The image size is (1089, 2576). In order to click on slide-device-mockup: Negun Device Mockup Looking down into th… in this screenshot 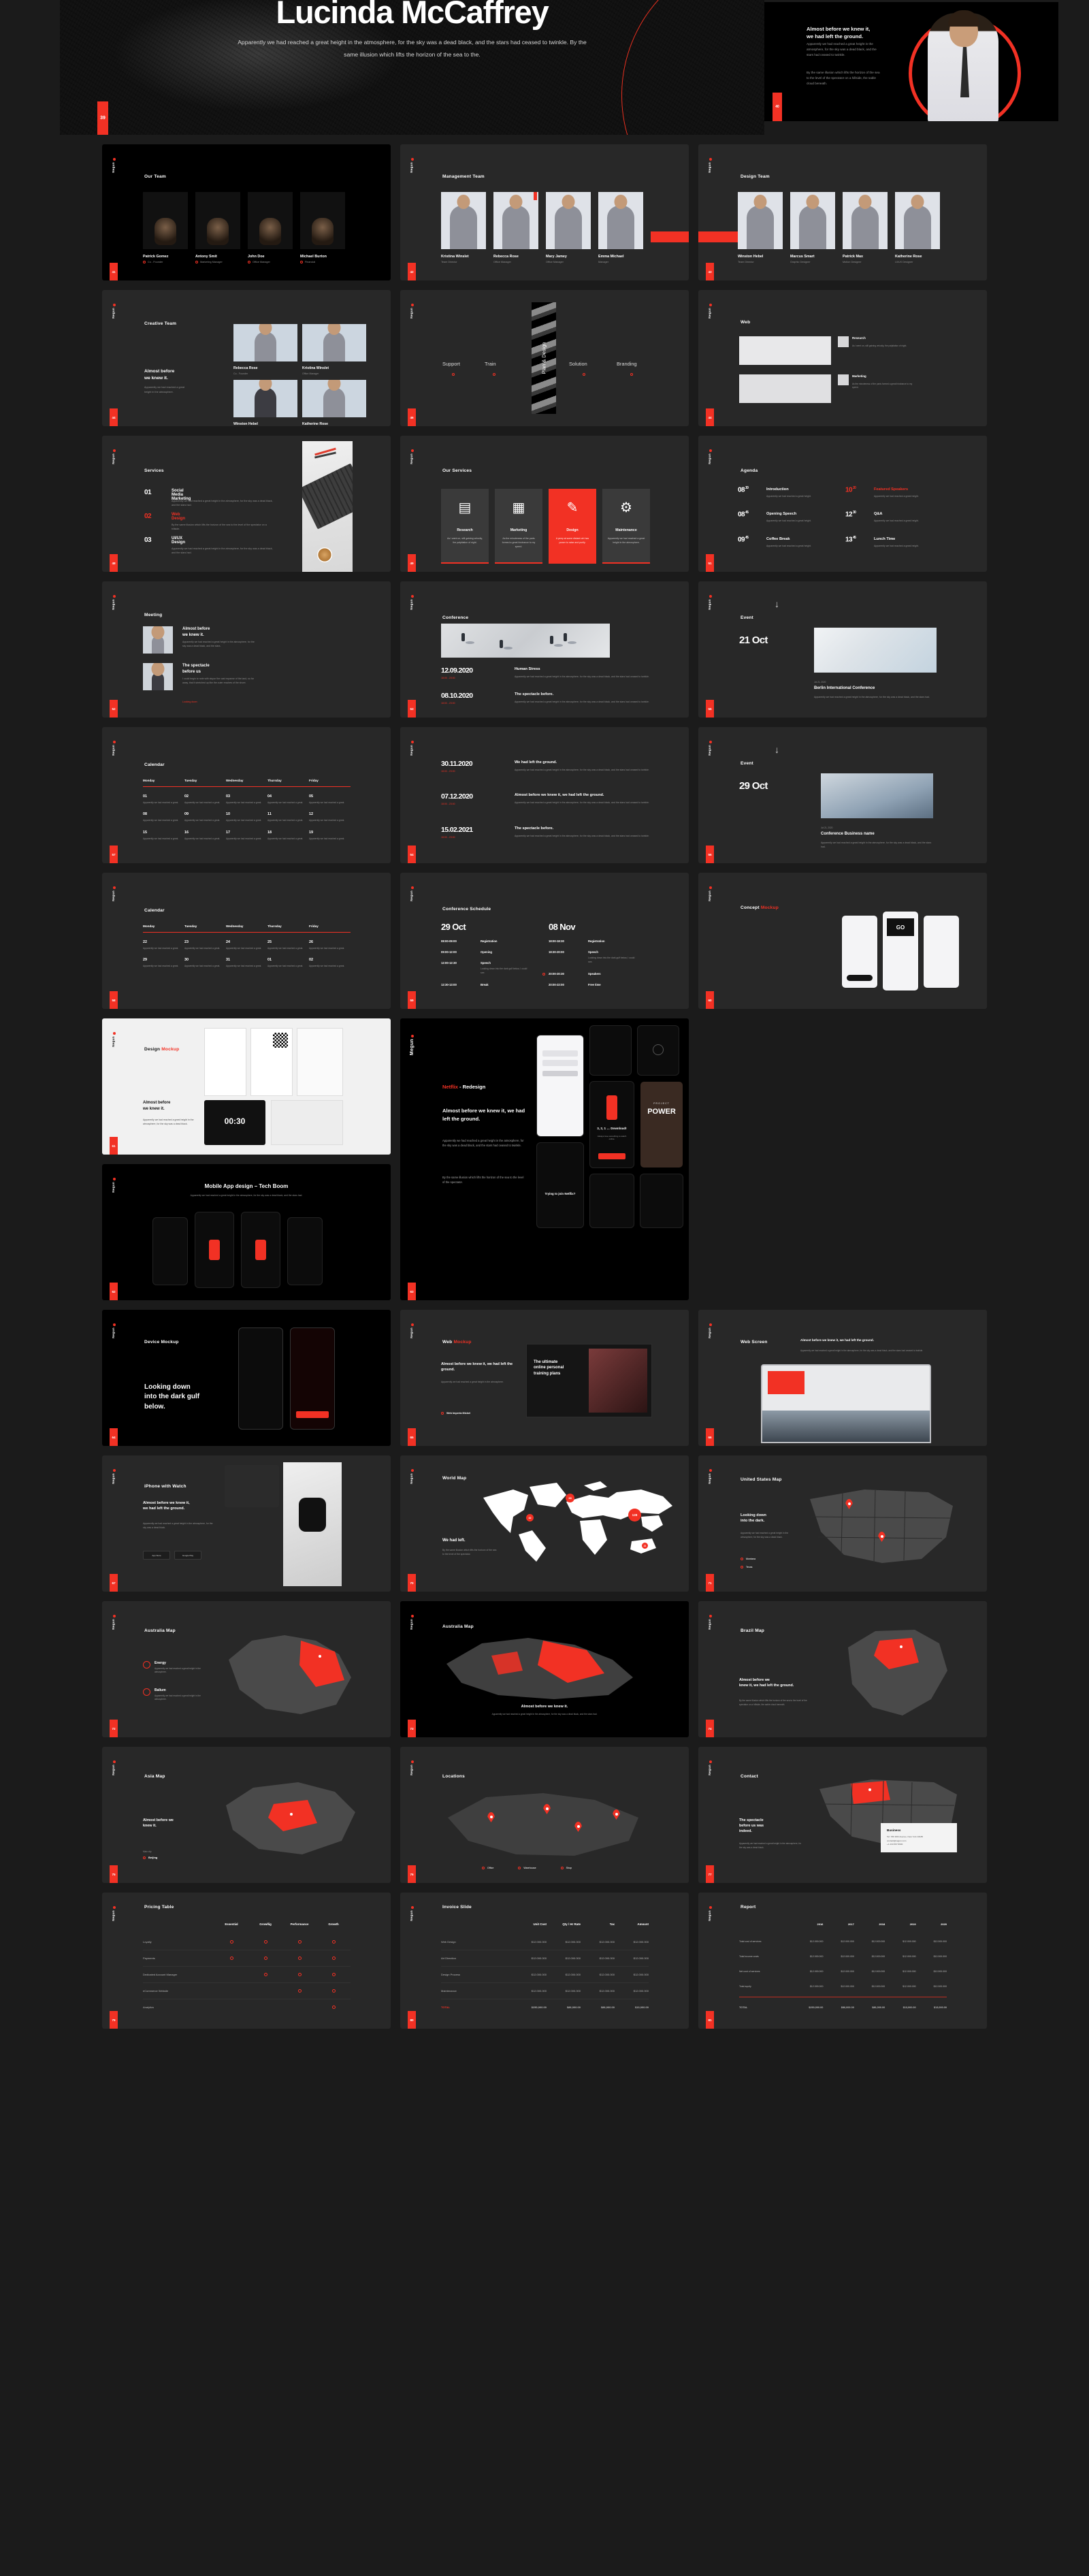, I will do `click(246, 1378)`.